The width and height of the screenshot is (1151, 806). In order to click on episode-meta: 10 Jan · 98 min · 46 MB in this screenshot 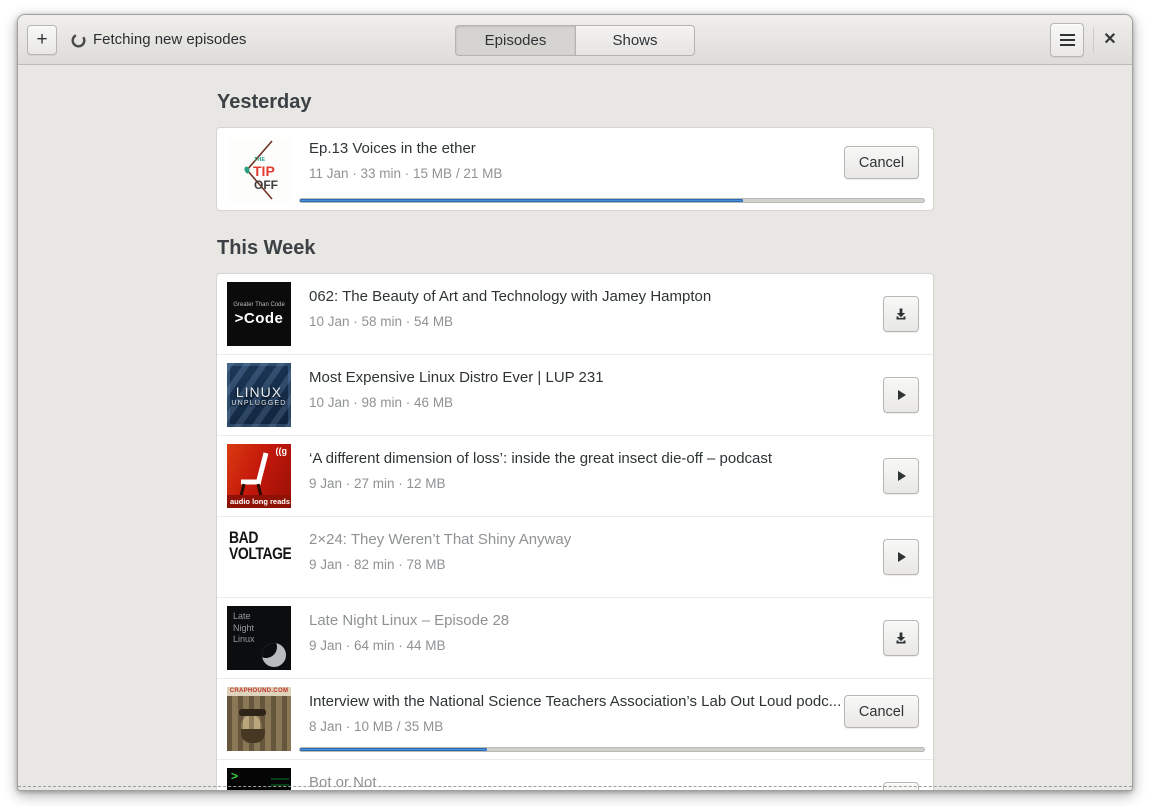, I will do `click(381, 402)`.